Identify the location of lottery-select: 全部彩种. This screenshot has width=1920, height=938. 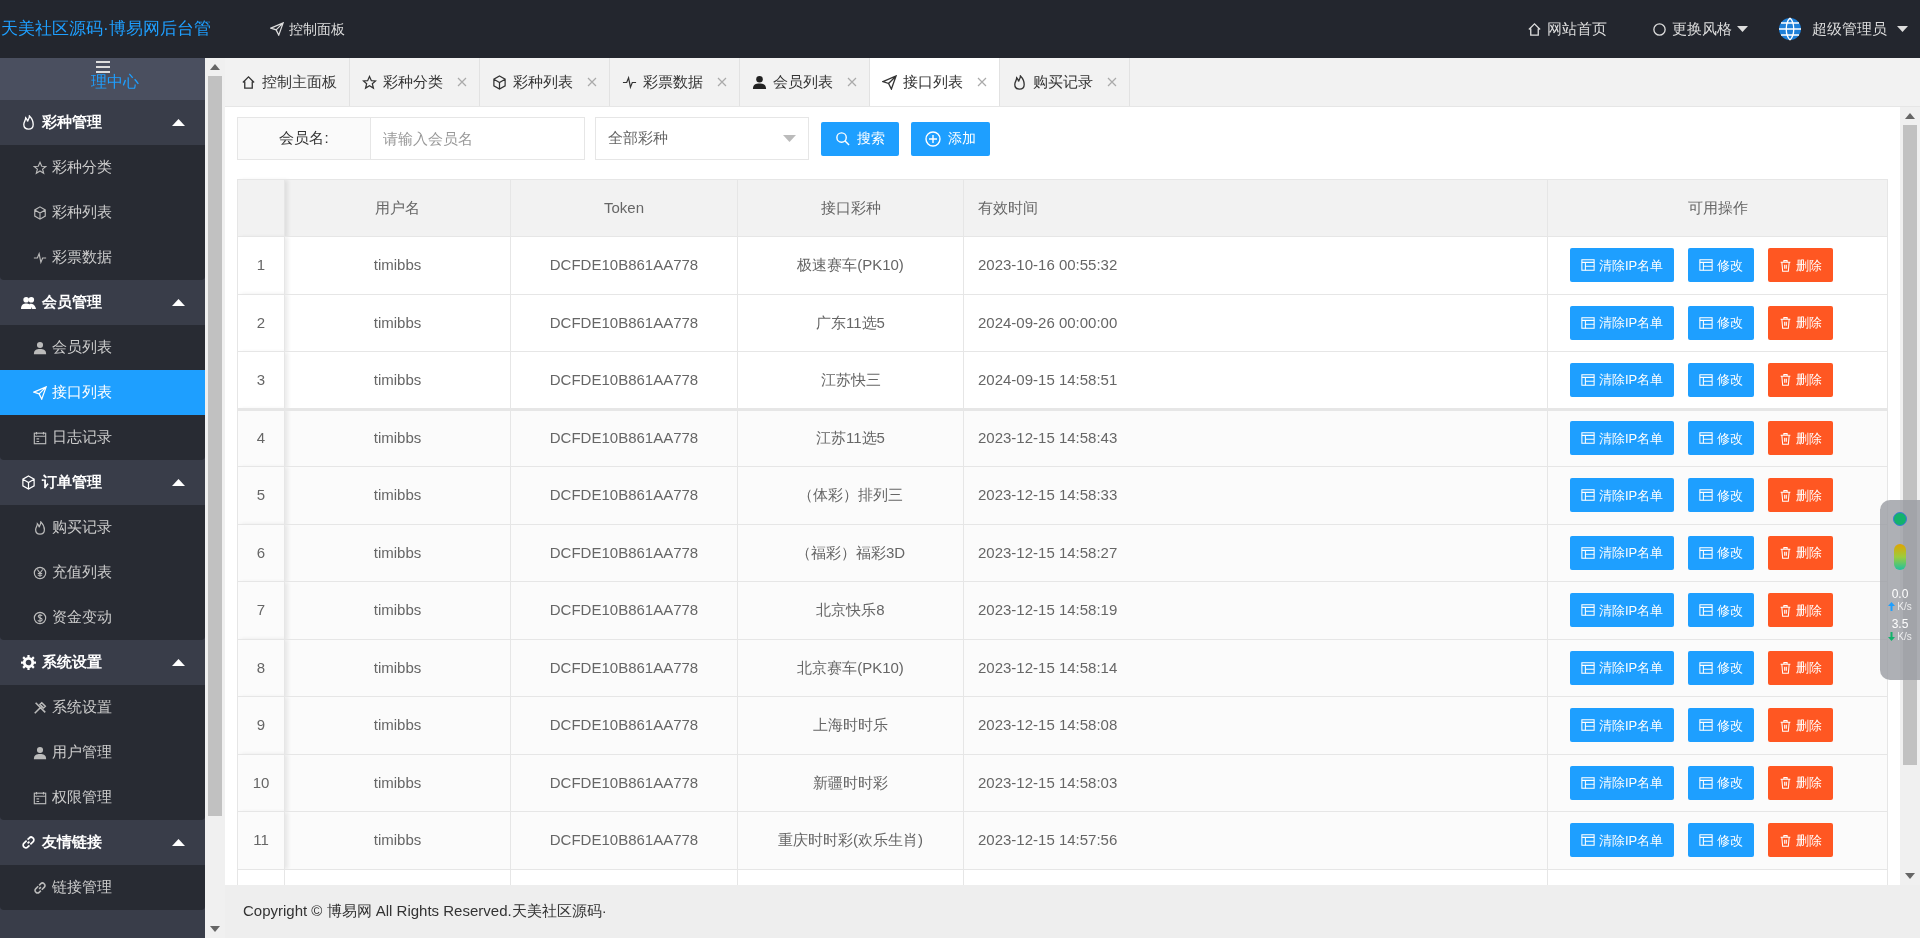
(702, 138).